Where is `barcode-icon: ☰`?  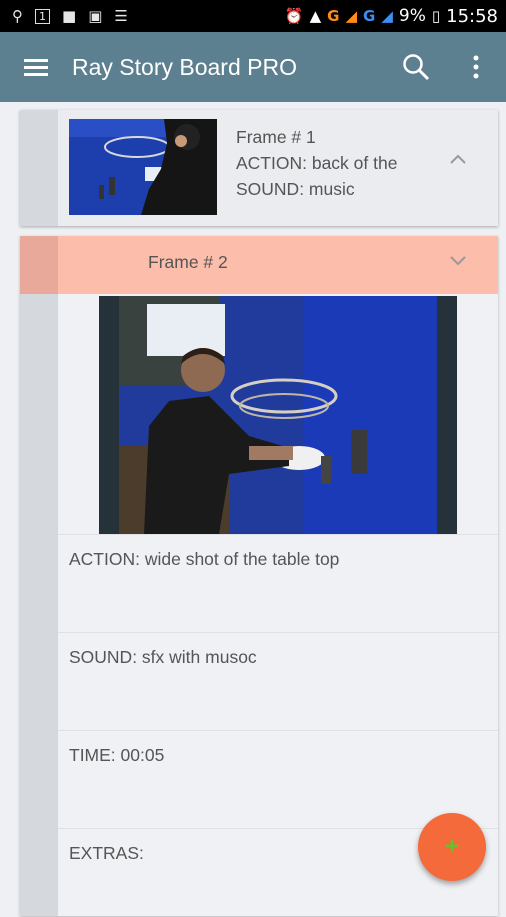 barcode-icon: ☰ is located at coordinates (121, 16).